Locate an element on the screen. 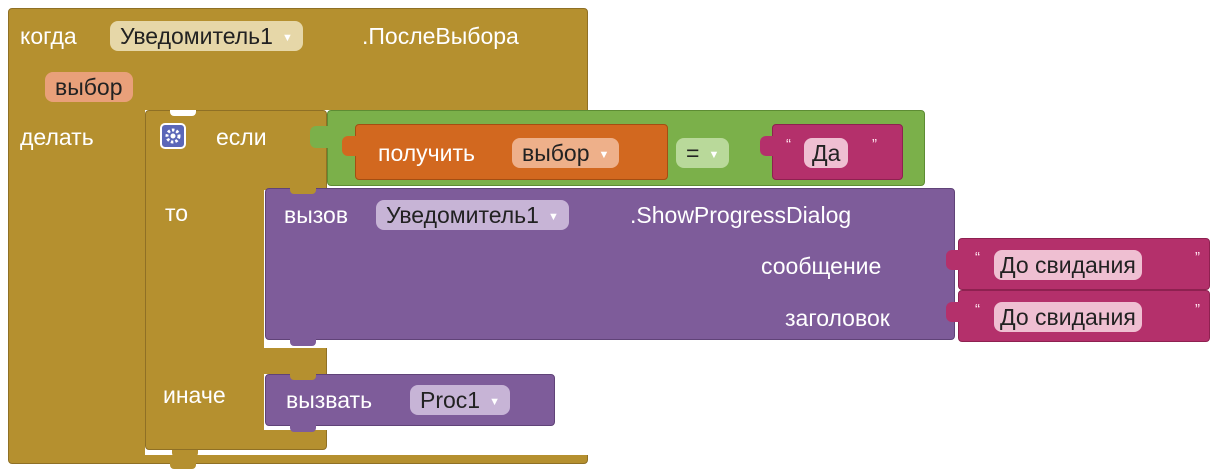  event-param-label: выбор is located at coordinates (89, 87).